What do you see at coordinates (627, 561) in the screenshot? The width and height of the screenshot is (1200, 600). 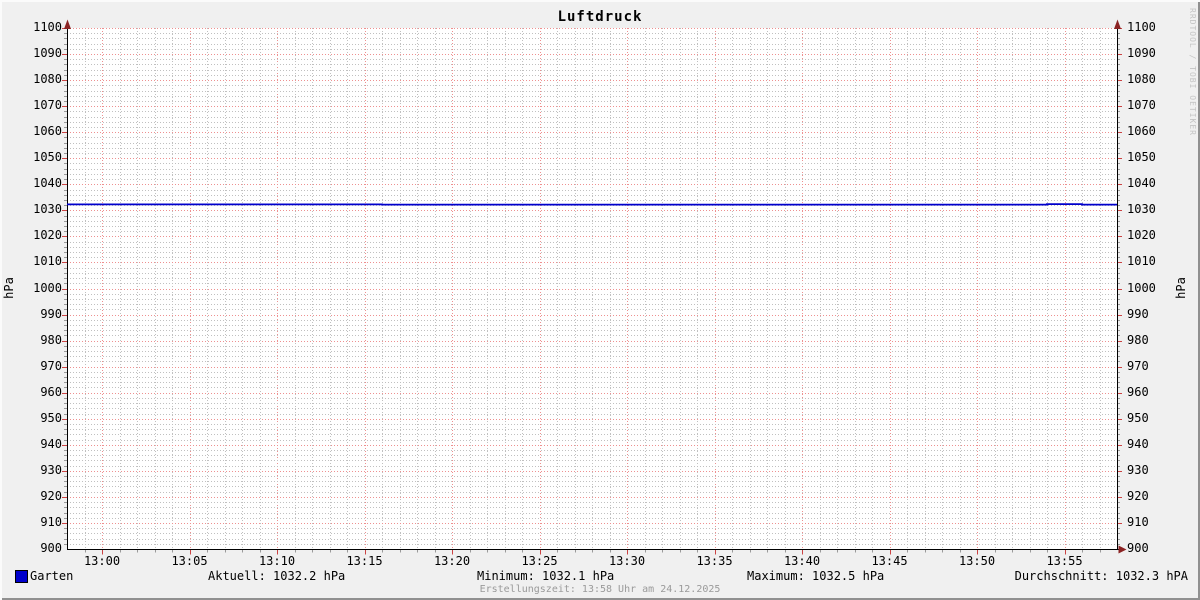 I see `x-tick-label: 13:30` at bounding box center [627, 561].